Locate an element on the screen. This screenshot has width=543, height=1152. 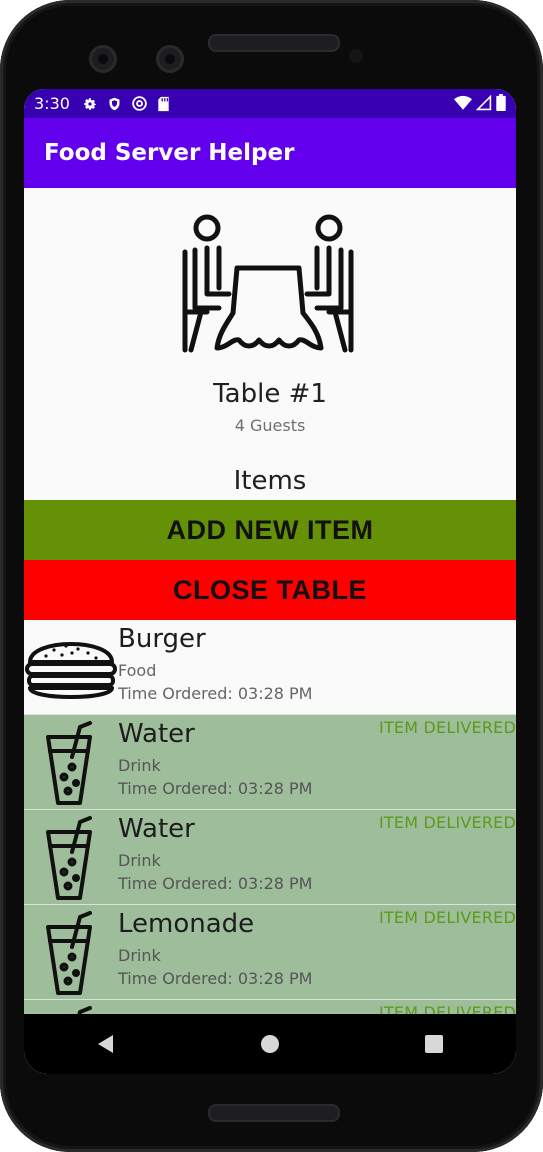
recents-icon is located at coordinates (434, 1044).